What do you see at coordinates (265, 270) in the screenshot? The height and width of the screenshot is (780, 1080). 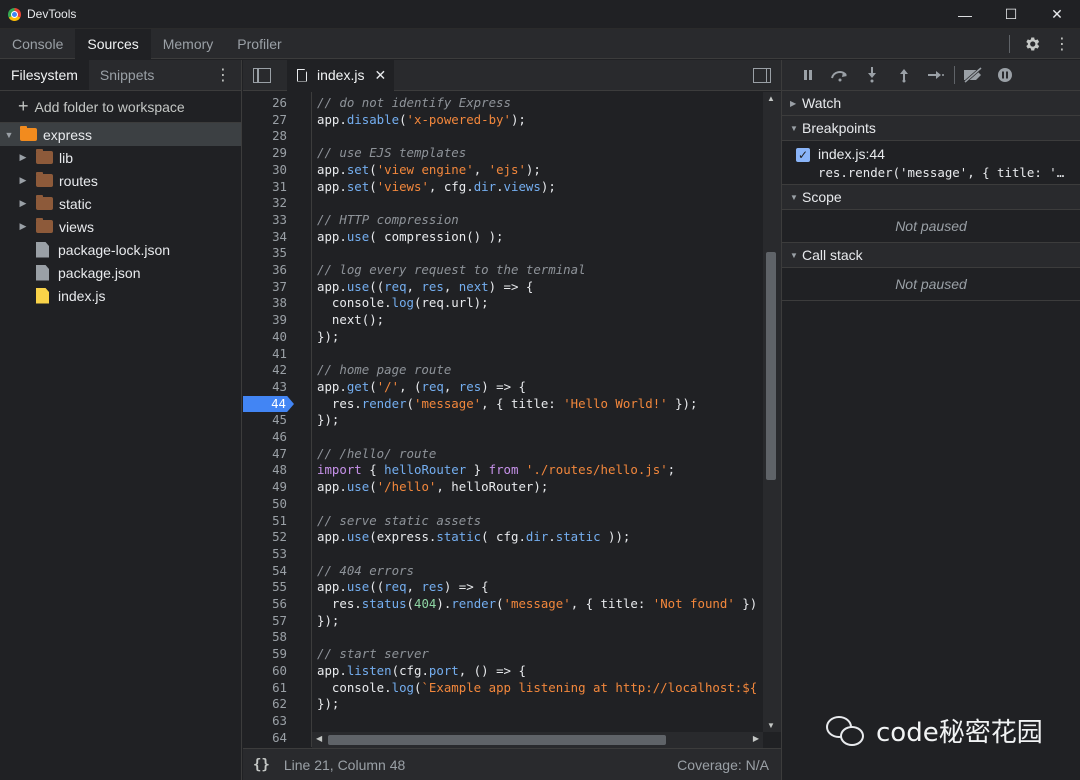 I see `line-number: 36` at bounding box center [265, 270].